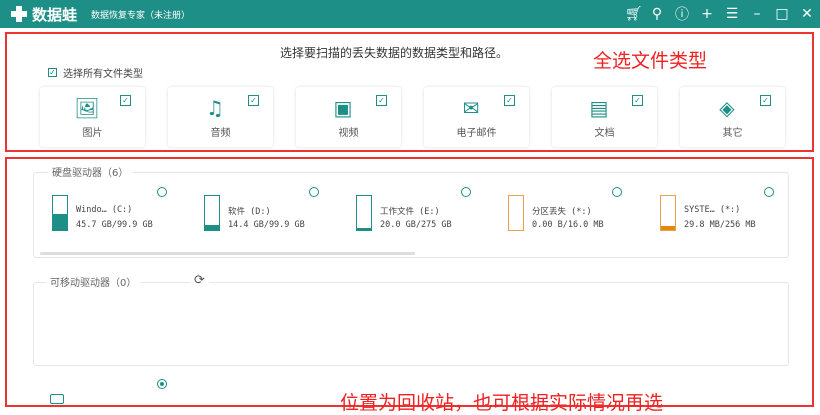 Image resolution: width=820 pixels, height=415 pixels. What do you see at coordinates (87, 108) in the screenshot?
I see `image-icon: 🖼︎` at bounding box center [87, 108].